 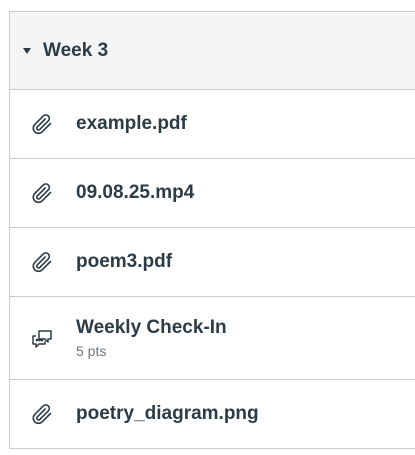 What do you see at coordinates (151, 328) in the screenshot?
I see `item-title-link: Weekly Check-In` at bounding box center [151, 328].